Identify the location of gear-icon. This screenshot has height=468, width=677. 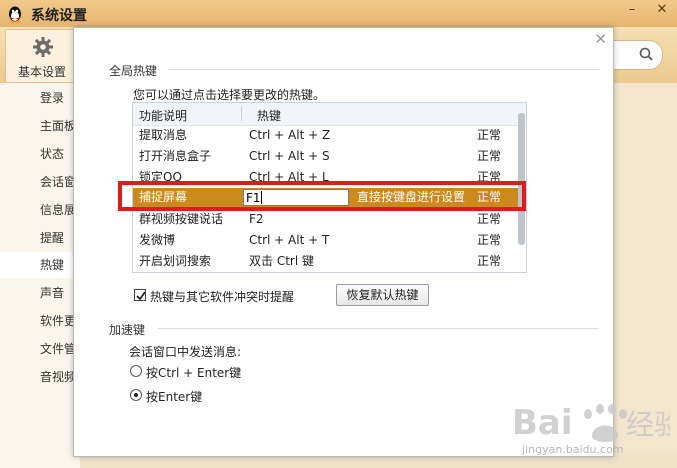
(43, 47).